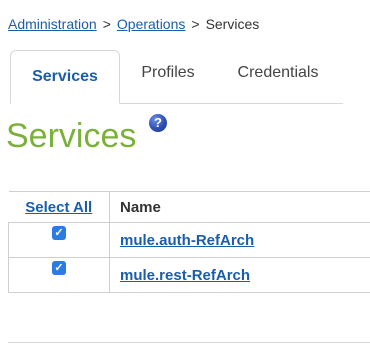 This screenshot has height=354, width=370. I want to click on table-header-row: Select All Name, so click(189, 207).